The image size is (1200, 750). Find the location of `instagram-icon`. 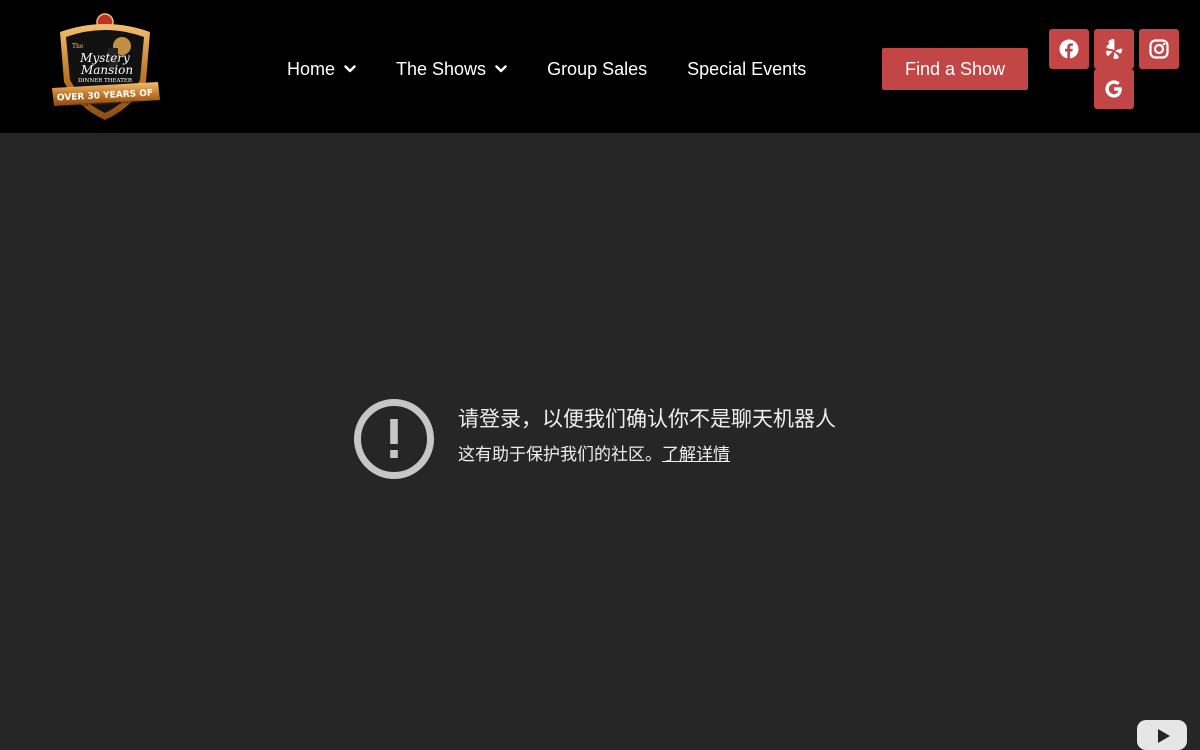

instagram-icon is located at coordinates (1159, 49).